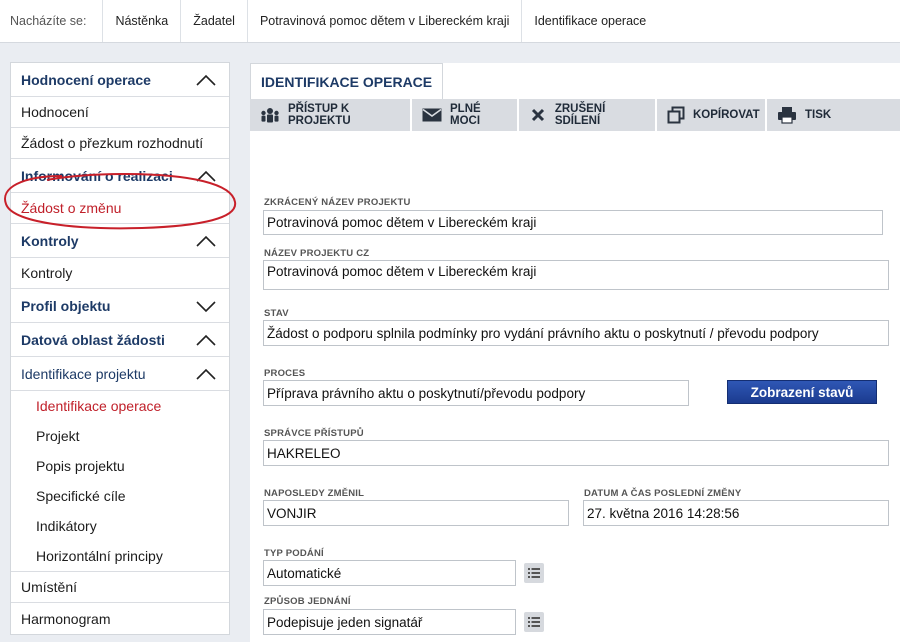 Image resolution: width=900 pixels, height=642 pixels. Describe the element at coordinates (576, 453) in the screenshot. I see `access-admin-field: HAKRELEO` at that location.